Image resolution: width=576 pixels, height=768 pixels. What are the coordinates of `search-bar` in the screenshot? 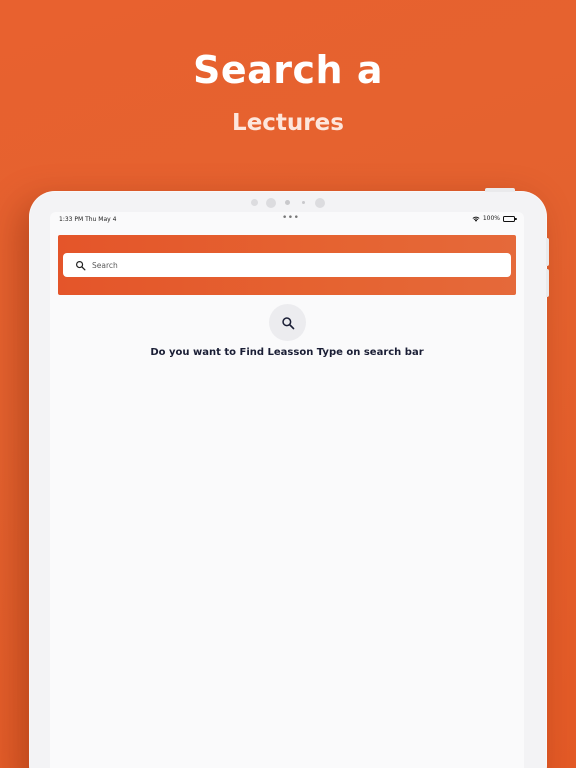 It's located at (287, 265).